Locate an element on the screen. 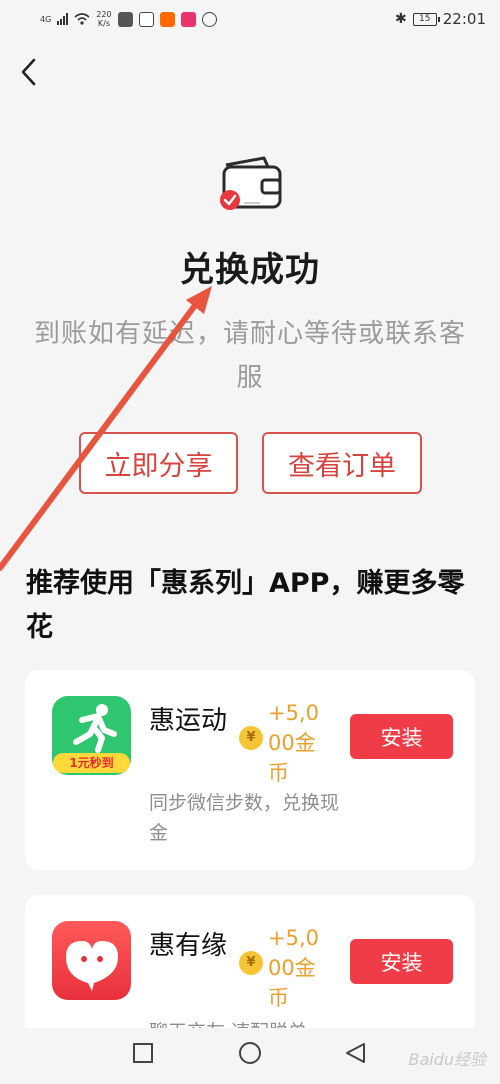  status-left: 4G 220 K/s is located at coordinates (128, 19).